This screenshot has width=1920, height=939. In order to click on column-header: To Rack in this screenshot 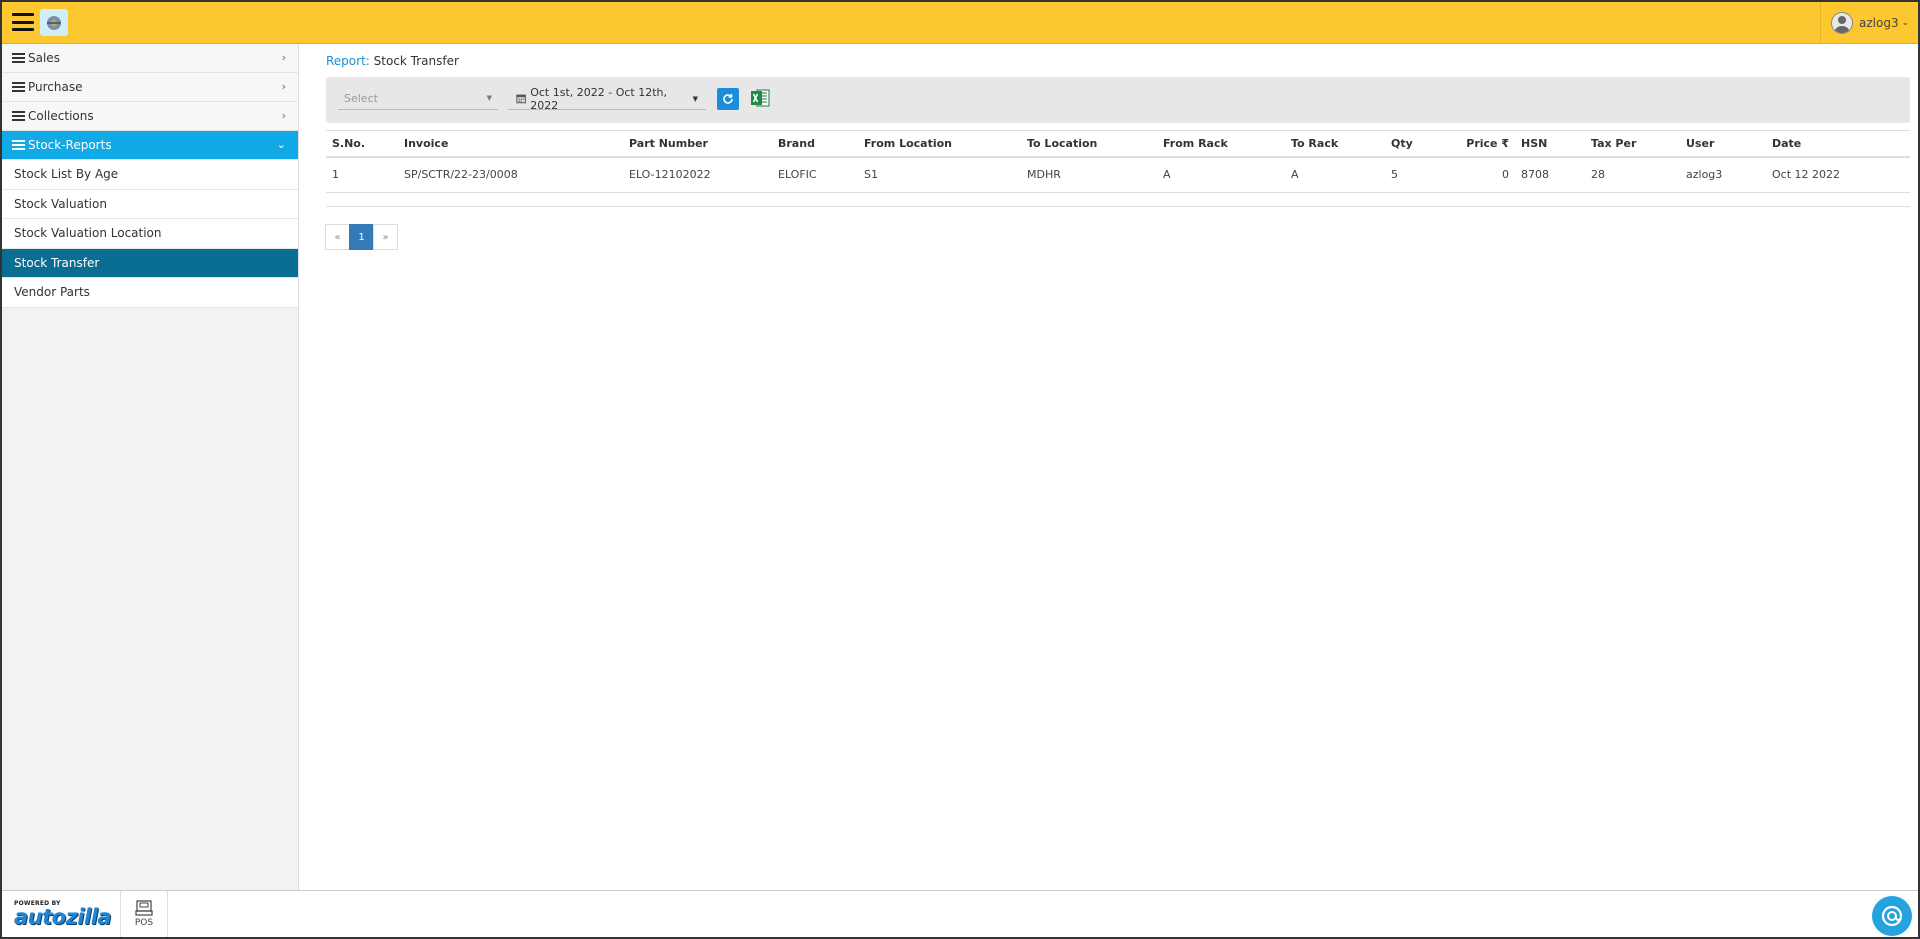, I will do `click(1335, 144)`.